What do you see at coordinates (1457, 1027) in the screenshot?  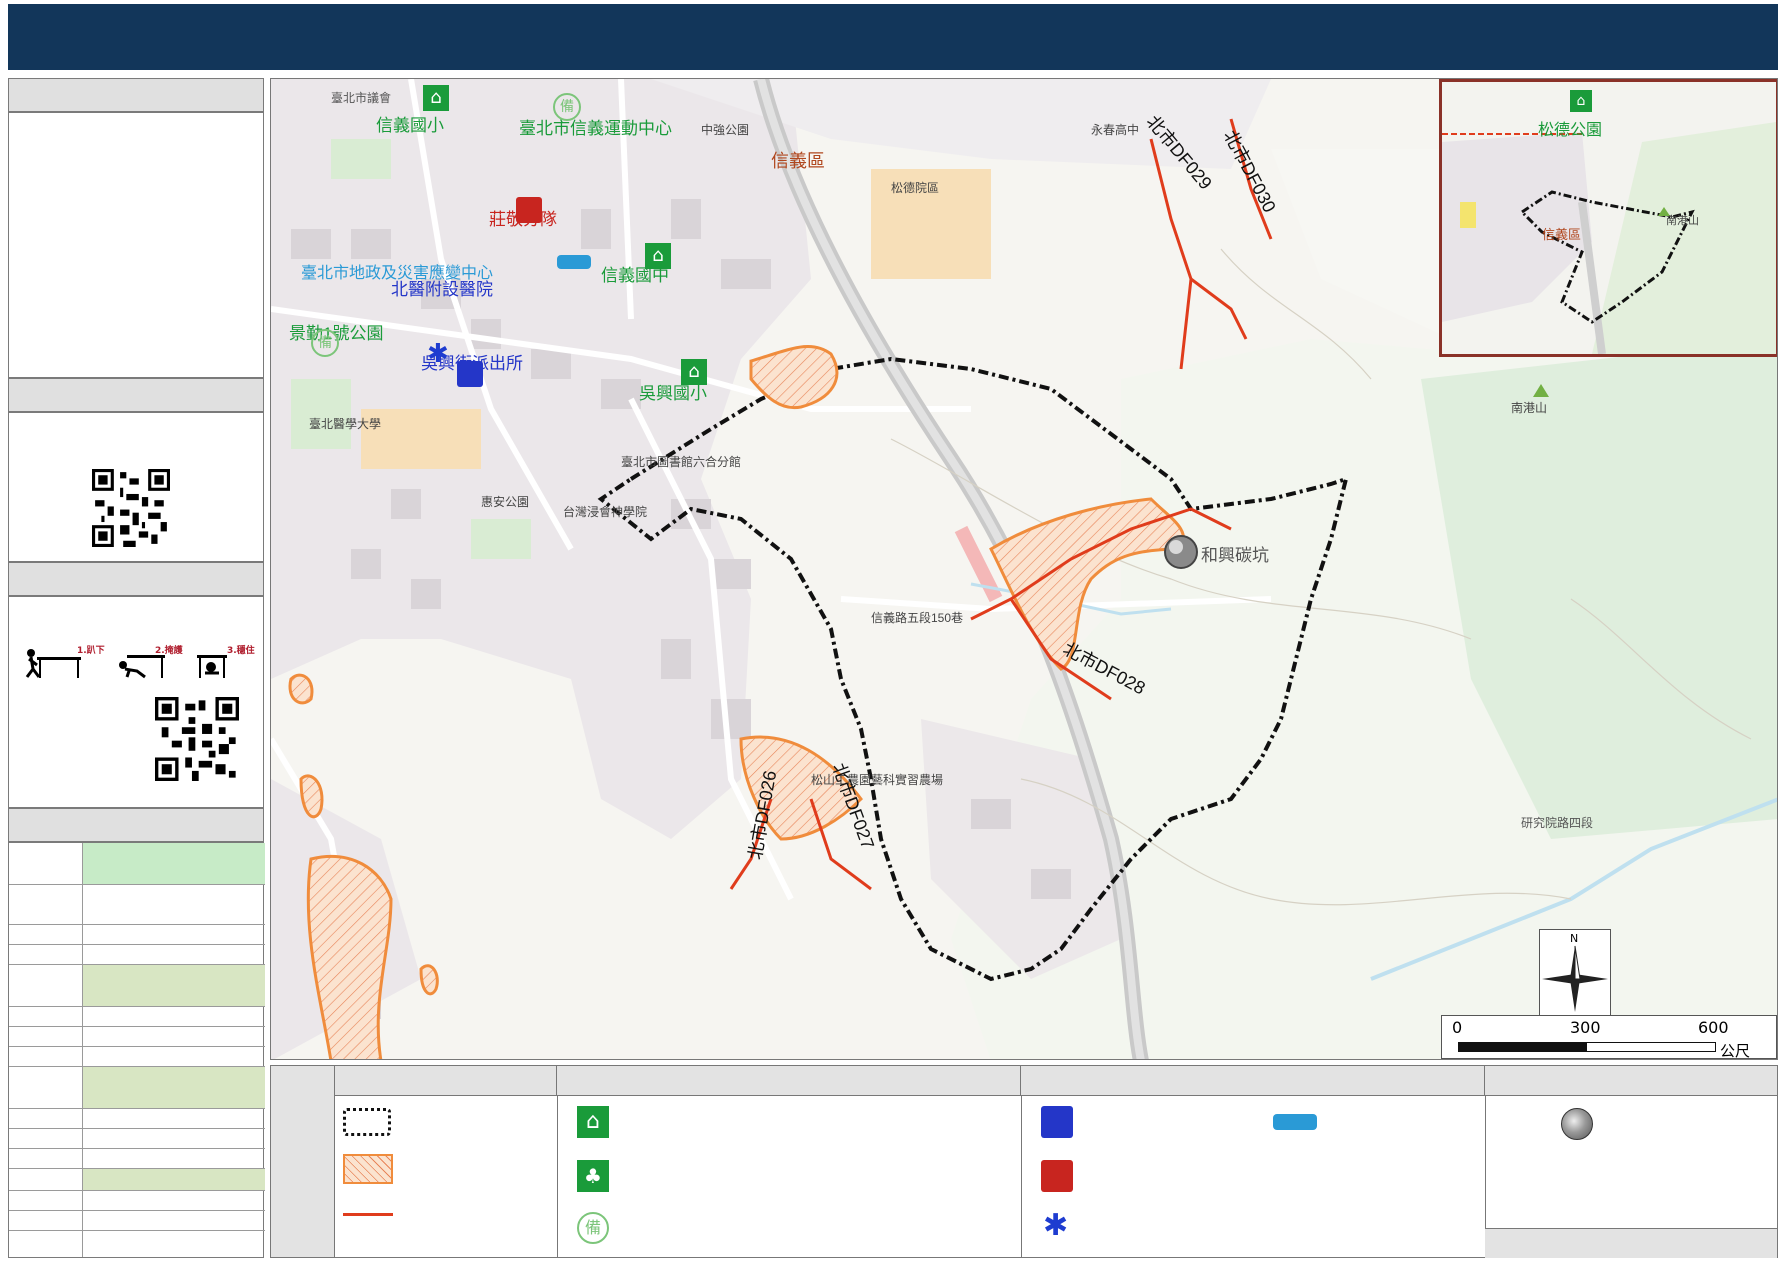 I see `scale-tick: 0` at bounding box center [1457, 1027].